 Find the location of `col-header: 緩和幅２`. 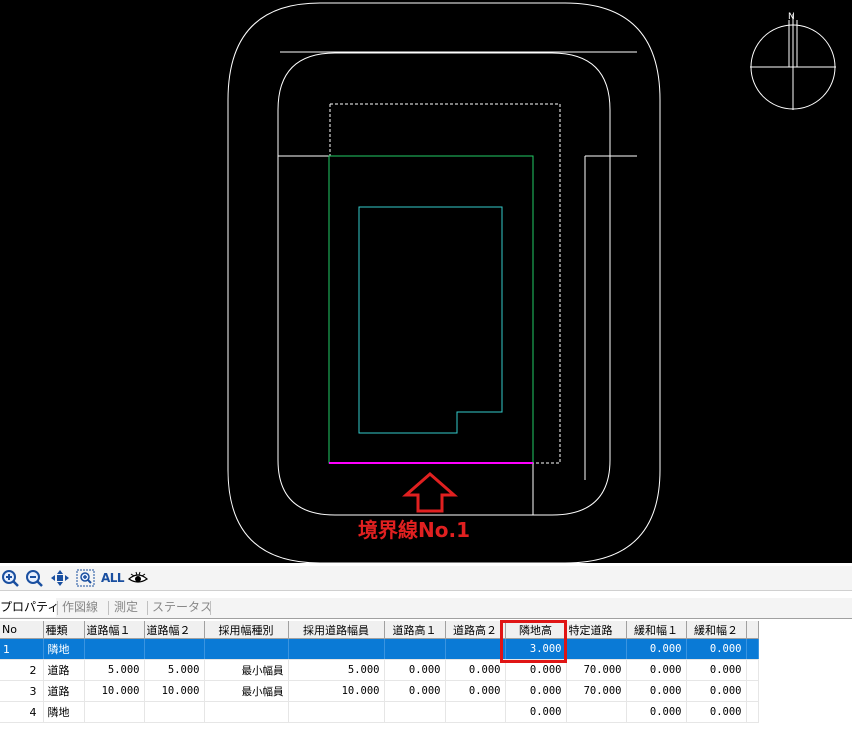

col-header: 緩和幅２ is located at coordinates (716, 630).